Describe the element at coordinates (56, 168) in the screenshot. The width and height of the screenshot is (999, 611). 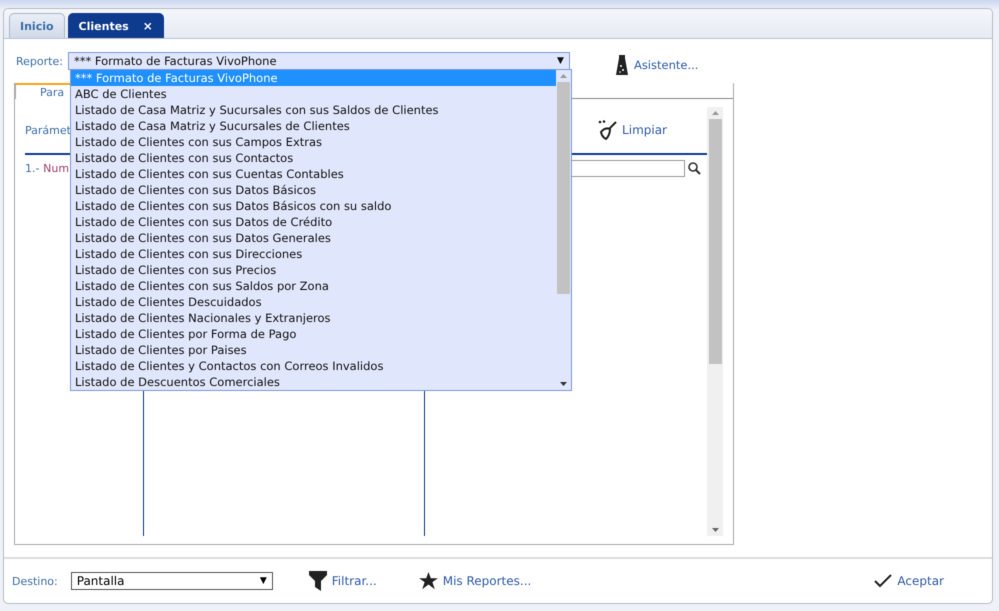
I see `parameter-name: Num` at that location.